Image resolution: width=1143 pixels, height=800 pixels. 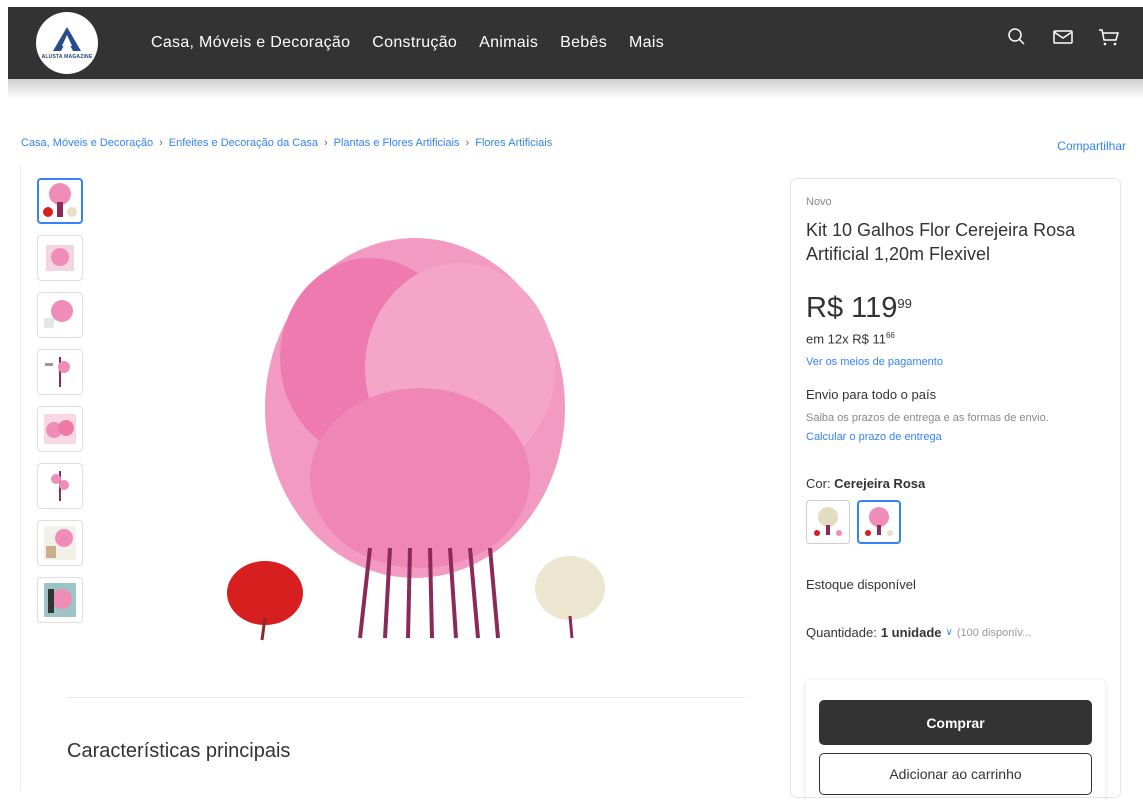 What do you see at coordinates (874, 437) in the screenshot?
I see `calculate-shipping-link: Calcular o prazo de entrega` at bounding box center [874, 437].